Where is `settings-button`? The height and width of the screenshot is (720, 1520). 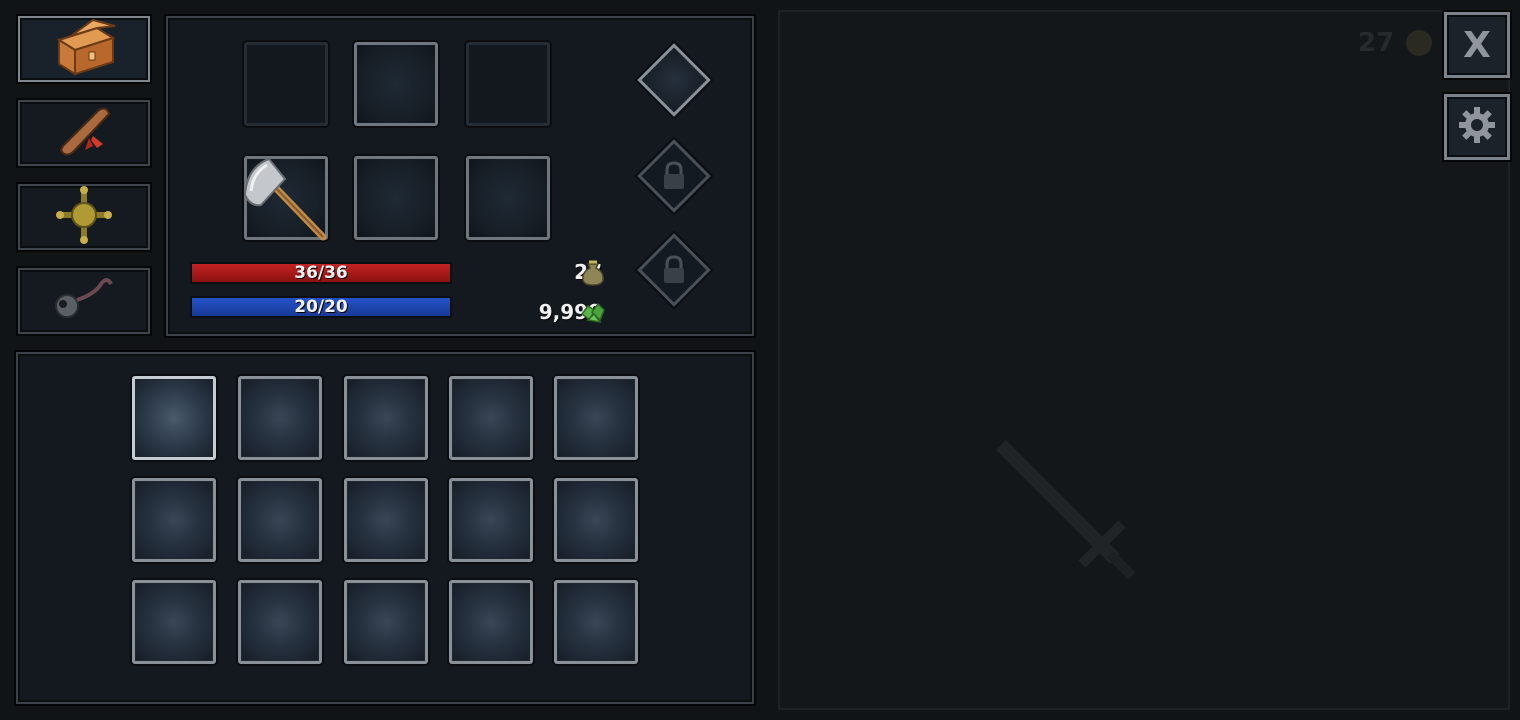 settings-button is located at coordinates (1477, 127).